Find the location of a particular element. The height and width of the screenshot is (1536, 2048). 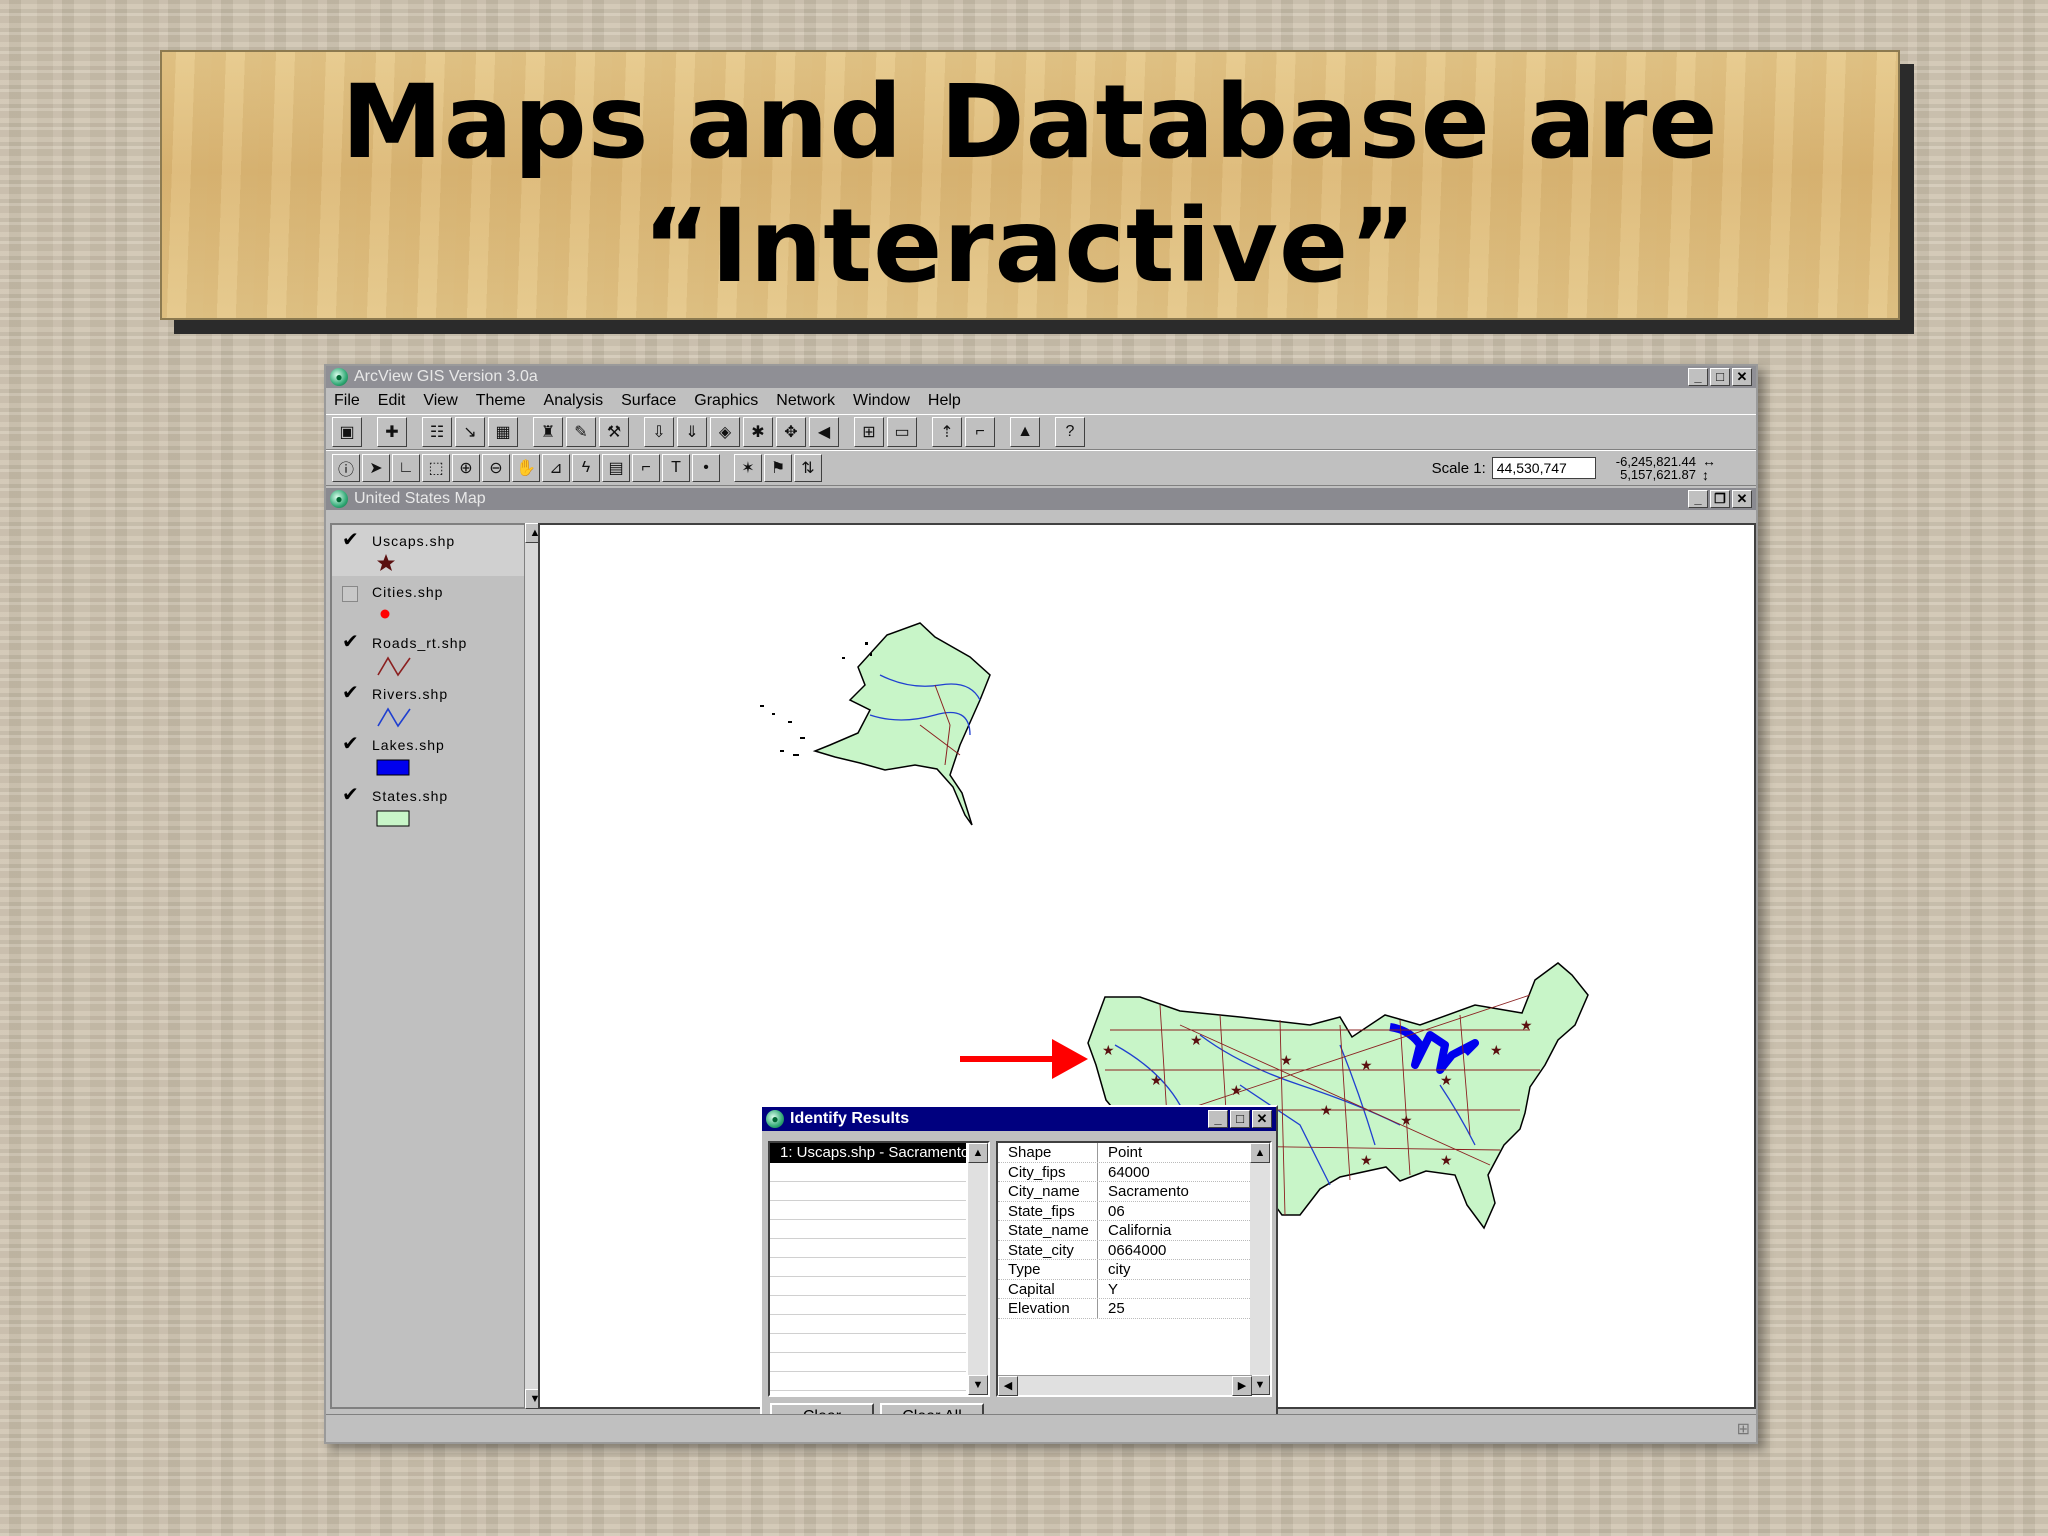

menu-graphics: Graphics is located at coordinates (726, 401).